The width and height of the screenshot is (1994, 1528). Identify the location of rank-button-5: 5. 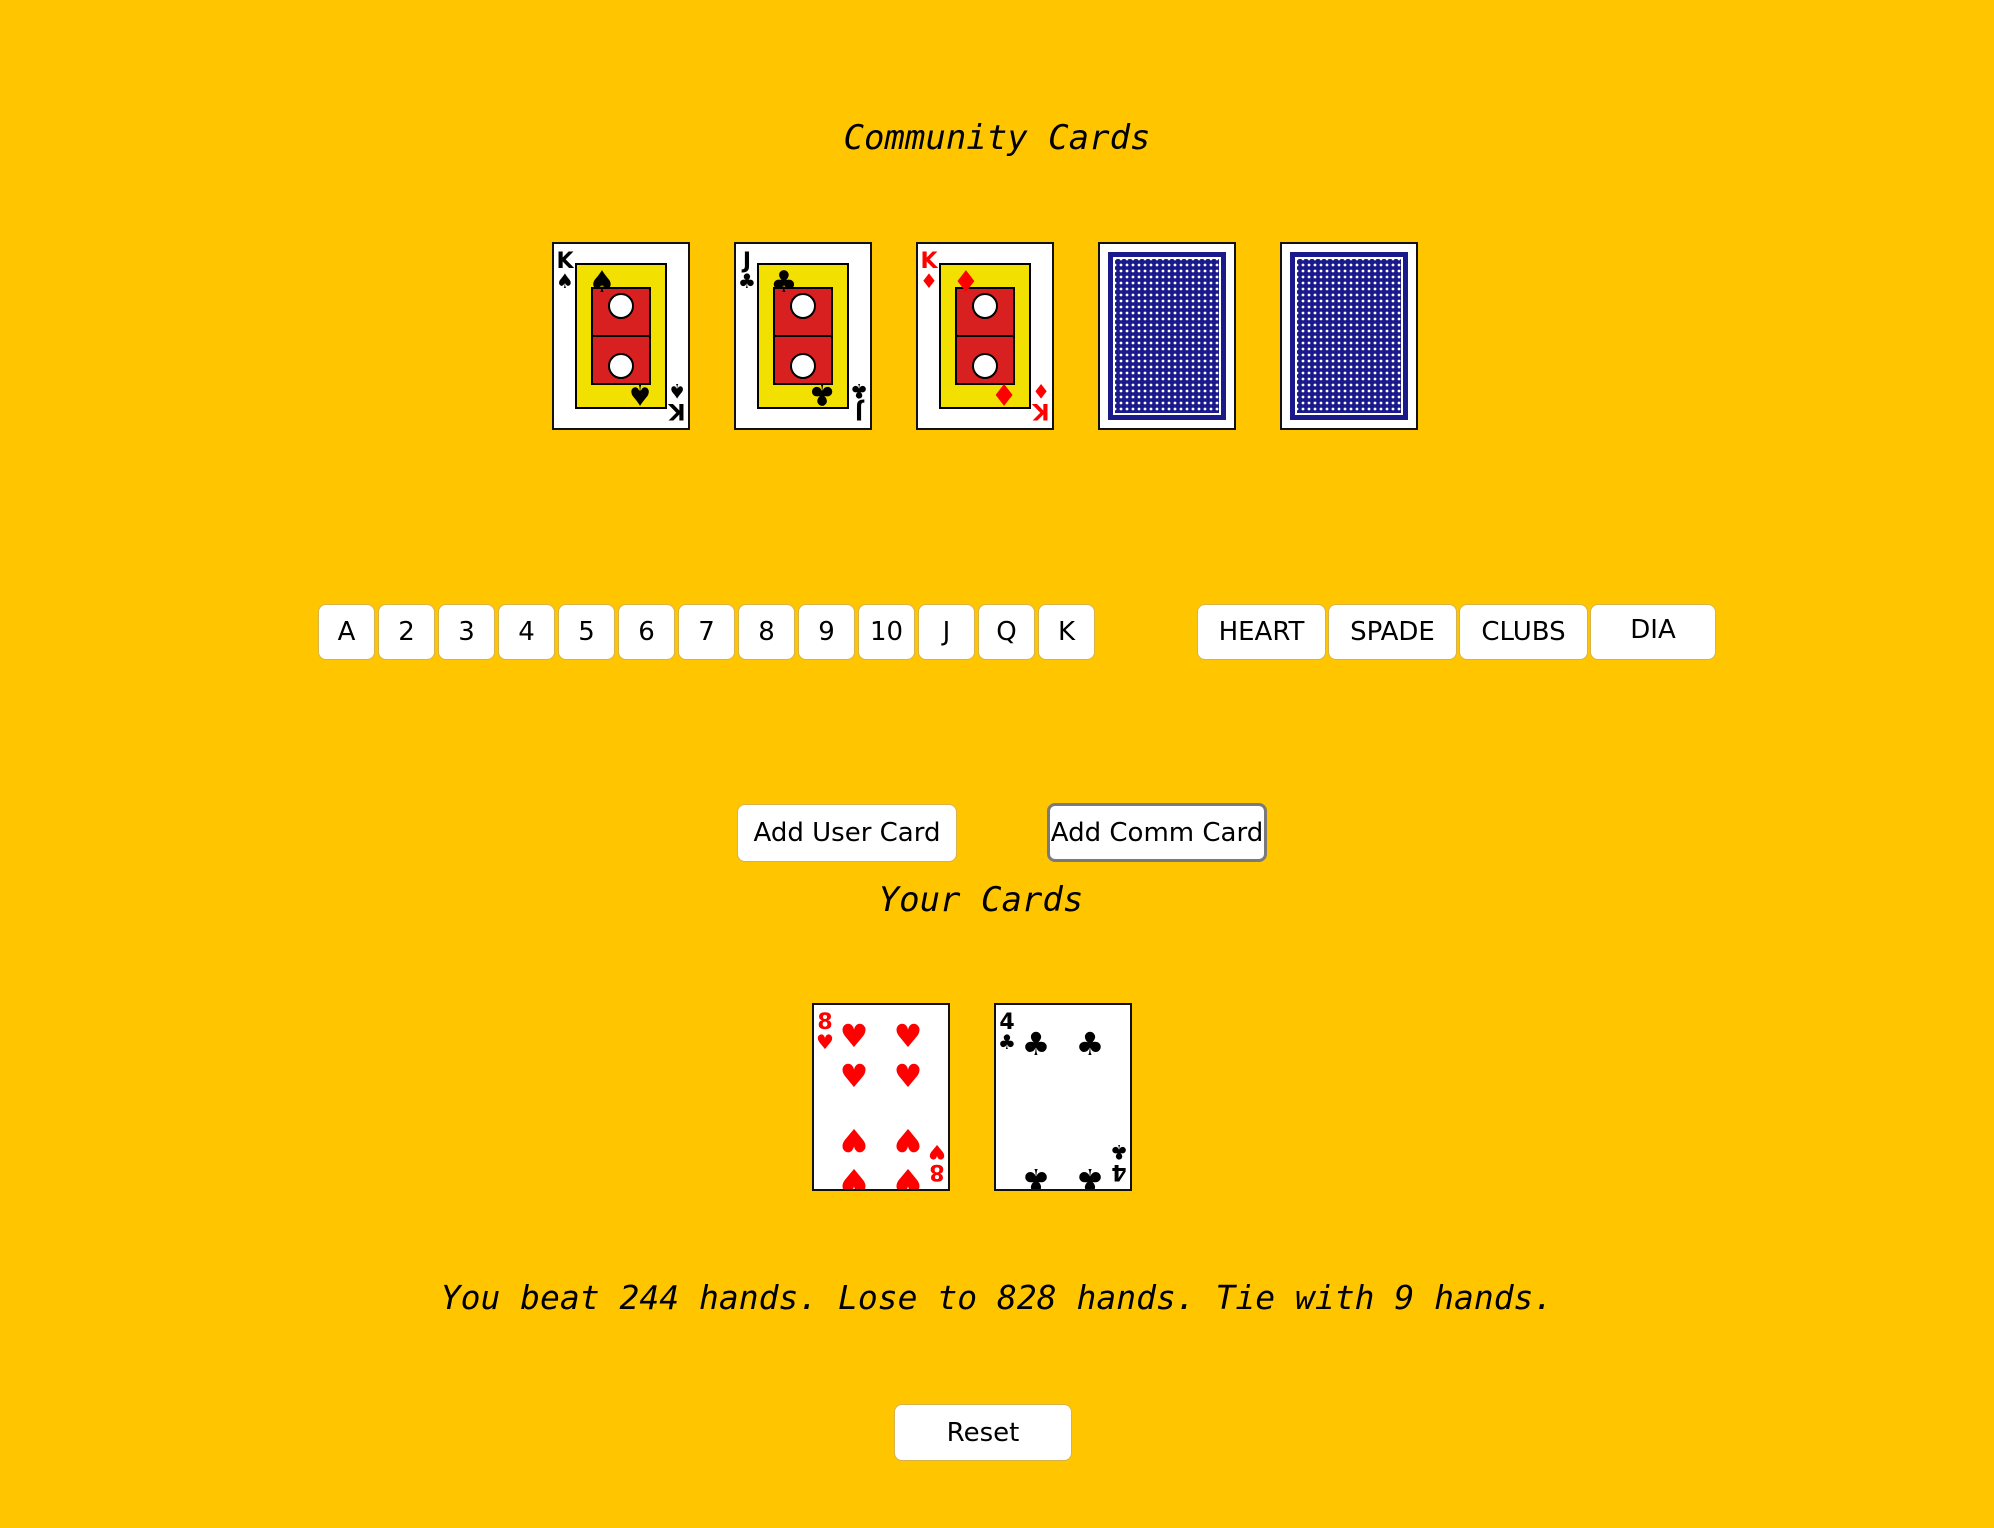
(586, 632).